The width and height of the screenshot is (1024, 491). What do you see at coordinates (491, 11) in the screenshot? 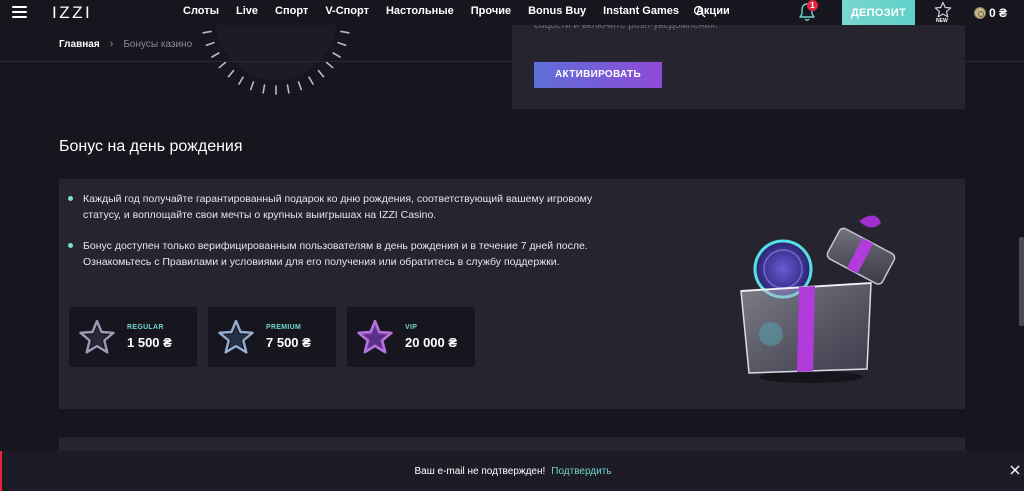
I see `nav-item-other: Прочие` at bounding box center [491, 11].